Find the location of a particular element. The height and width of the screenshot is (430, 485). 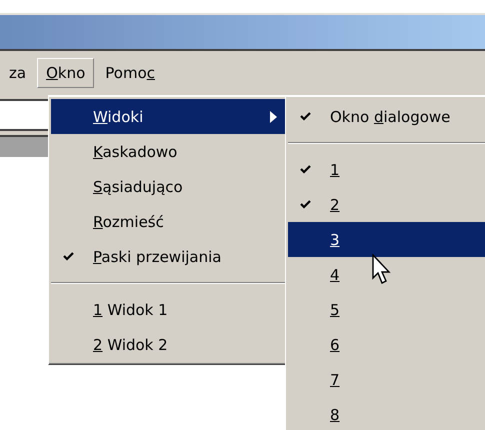

menu-bar-item: za is located at coordinates (18, 73).